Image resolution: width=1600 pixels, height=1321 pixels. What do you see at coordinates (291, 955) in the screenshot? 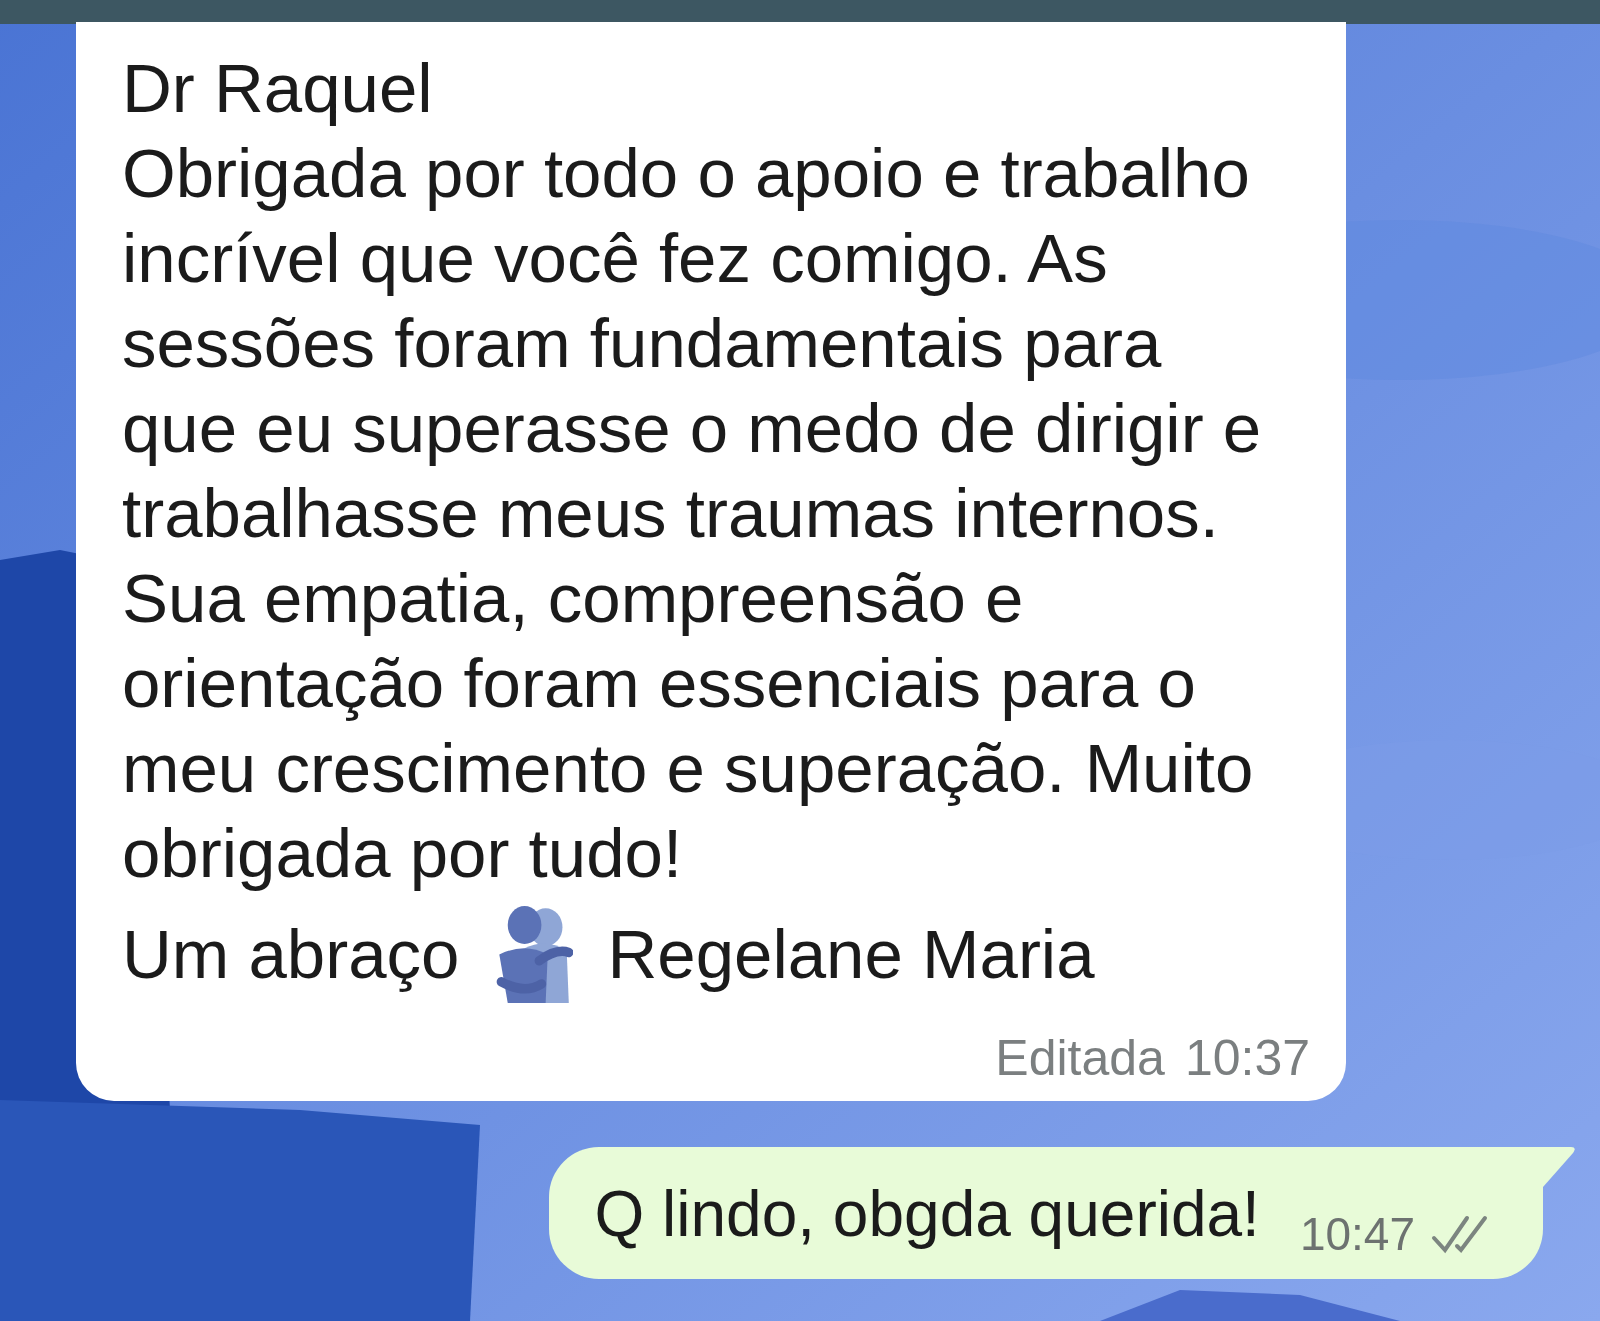
I see `closing-text: Um abraço` at bounding box center [291, 955].